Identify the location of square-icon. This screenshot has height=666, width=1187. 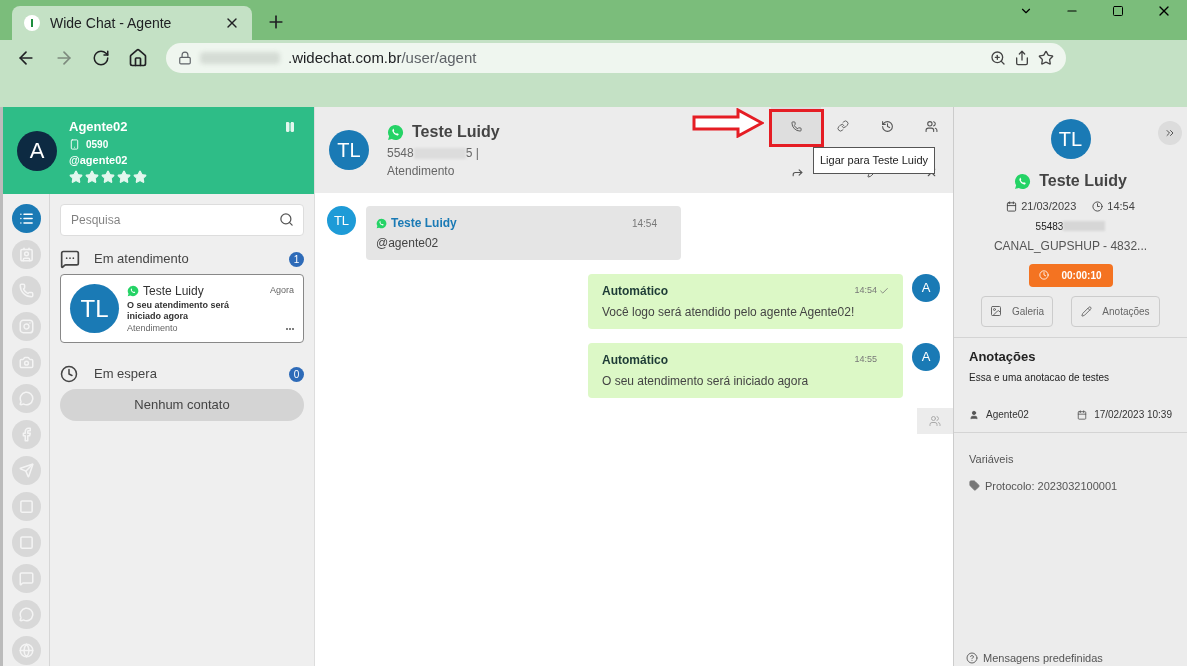
(1118, 11).